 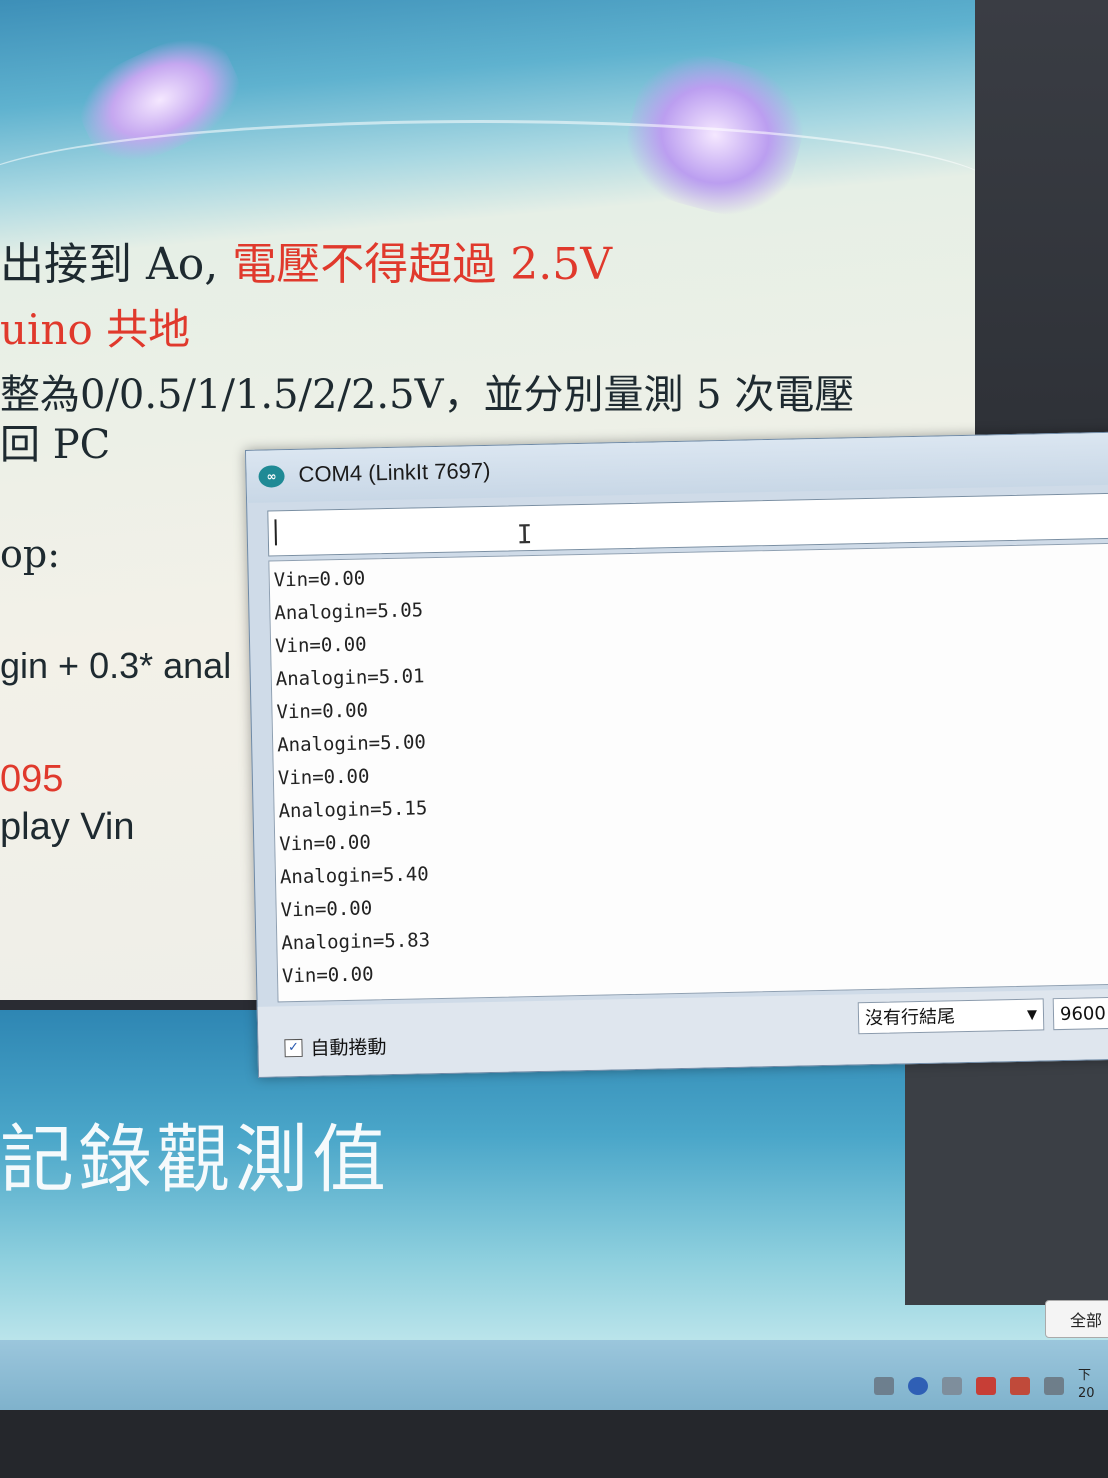 What do you see at coordinates (30, 554) in the screenshot?
I see `slide-text-line-5: op:` at bounding box center [30, 554].